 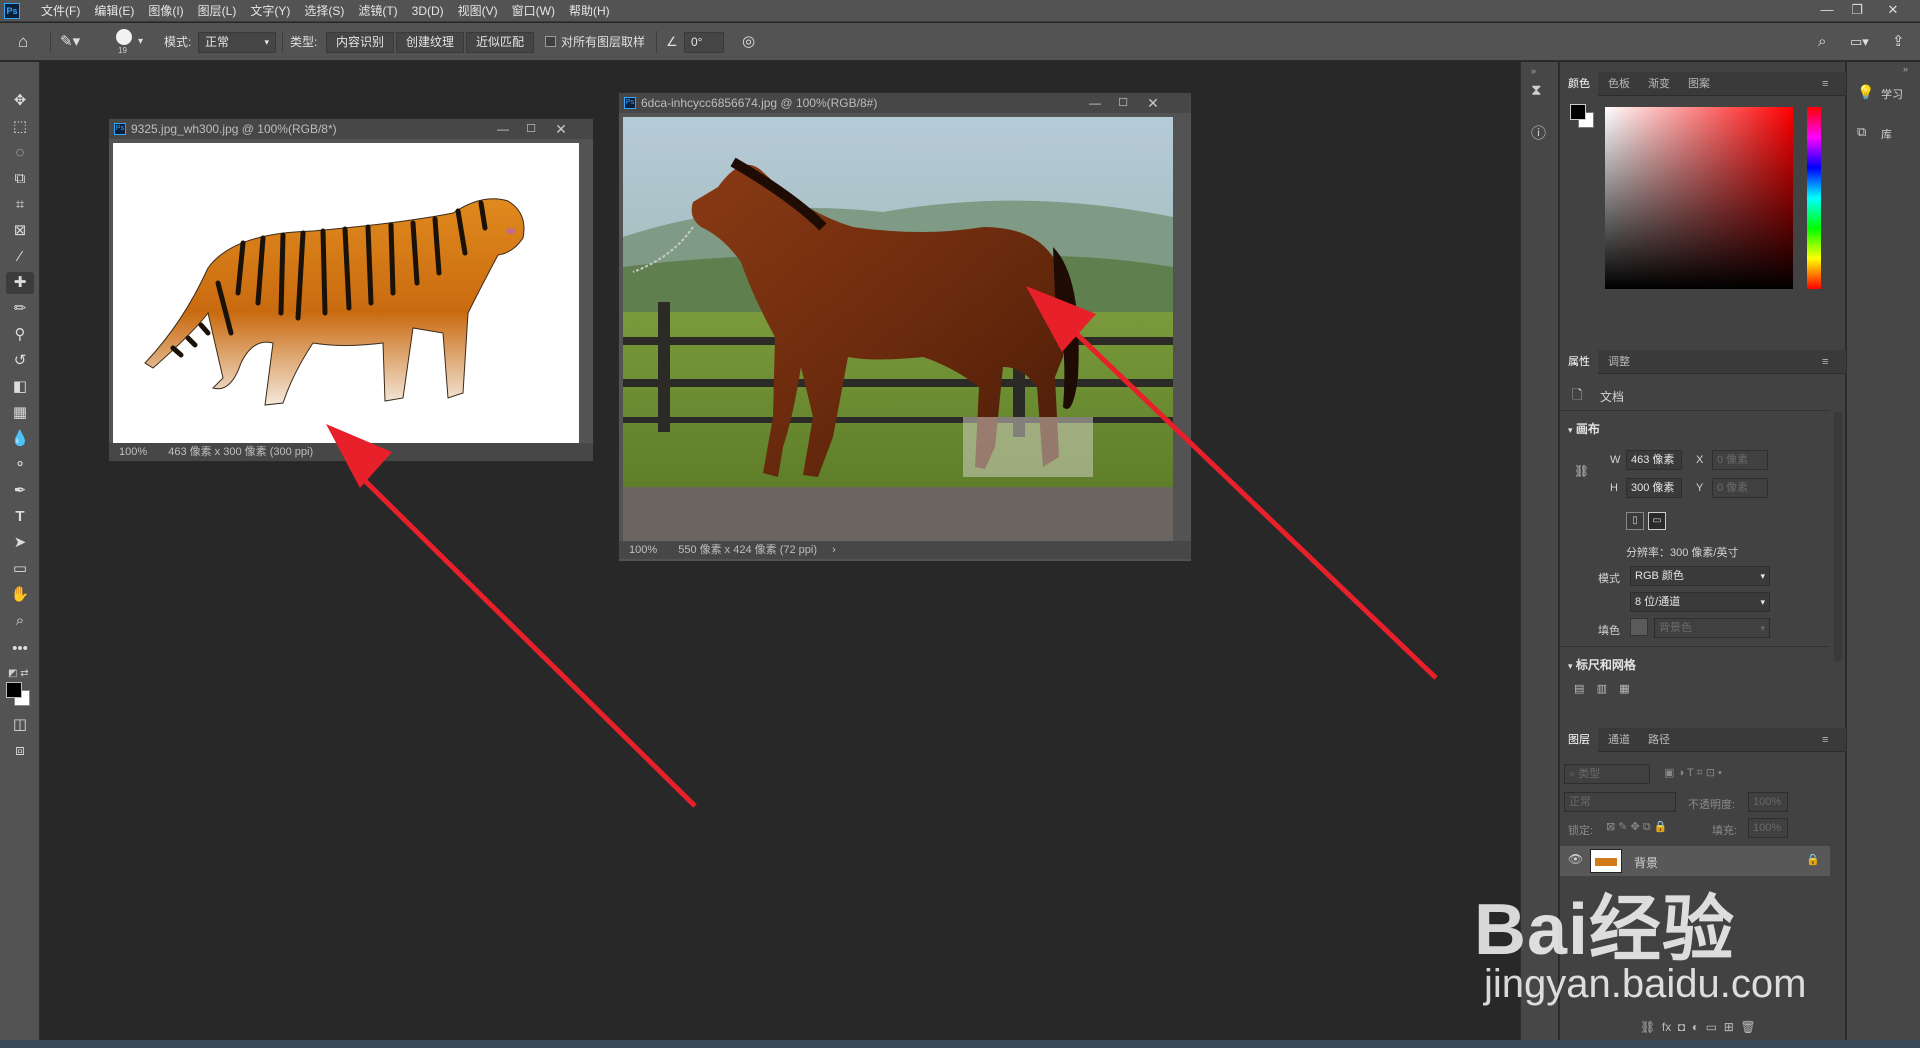 I want to click on tiger-image, so click(x=346, y=293).